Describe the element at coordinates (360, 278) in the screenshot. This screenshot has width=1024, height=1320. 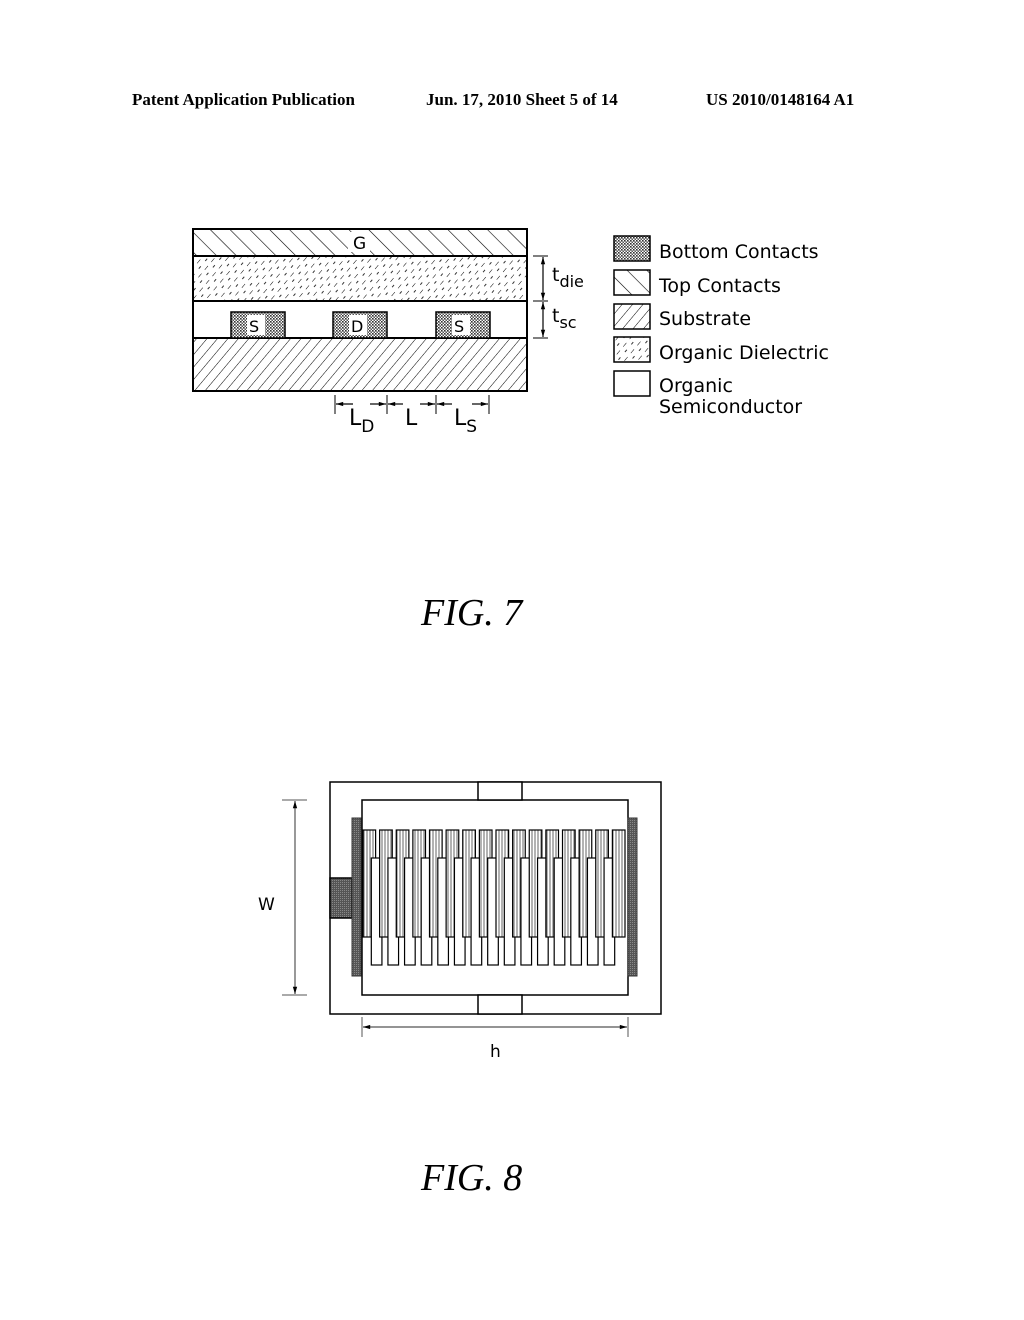
I see `organic-dielectric-layer` at that location.